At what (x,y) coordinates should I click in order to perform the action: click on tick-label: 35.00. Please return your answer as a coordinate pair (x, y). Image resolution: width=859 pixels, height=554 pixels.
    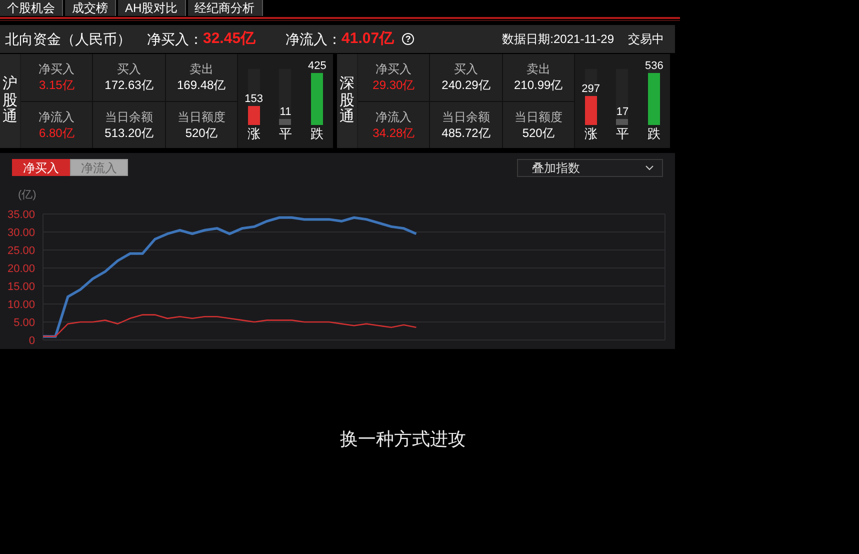
    Looking at the image, I should click on (21, 215).